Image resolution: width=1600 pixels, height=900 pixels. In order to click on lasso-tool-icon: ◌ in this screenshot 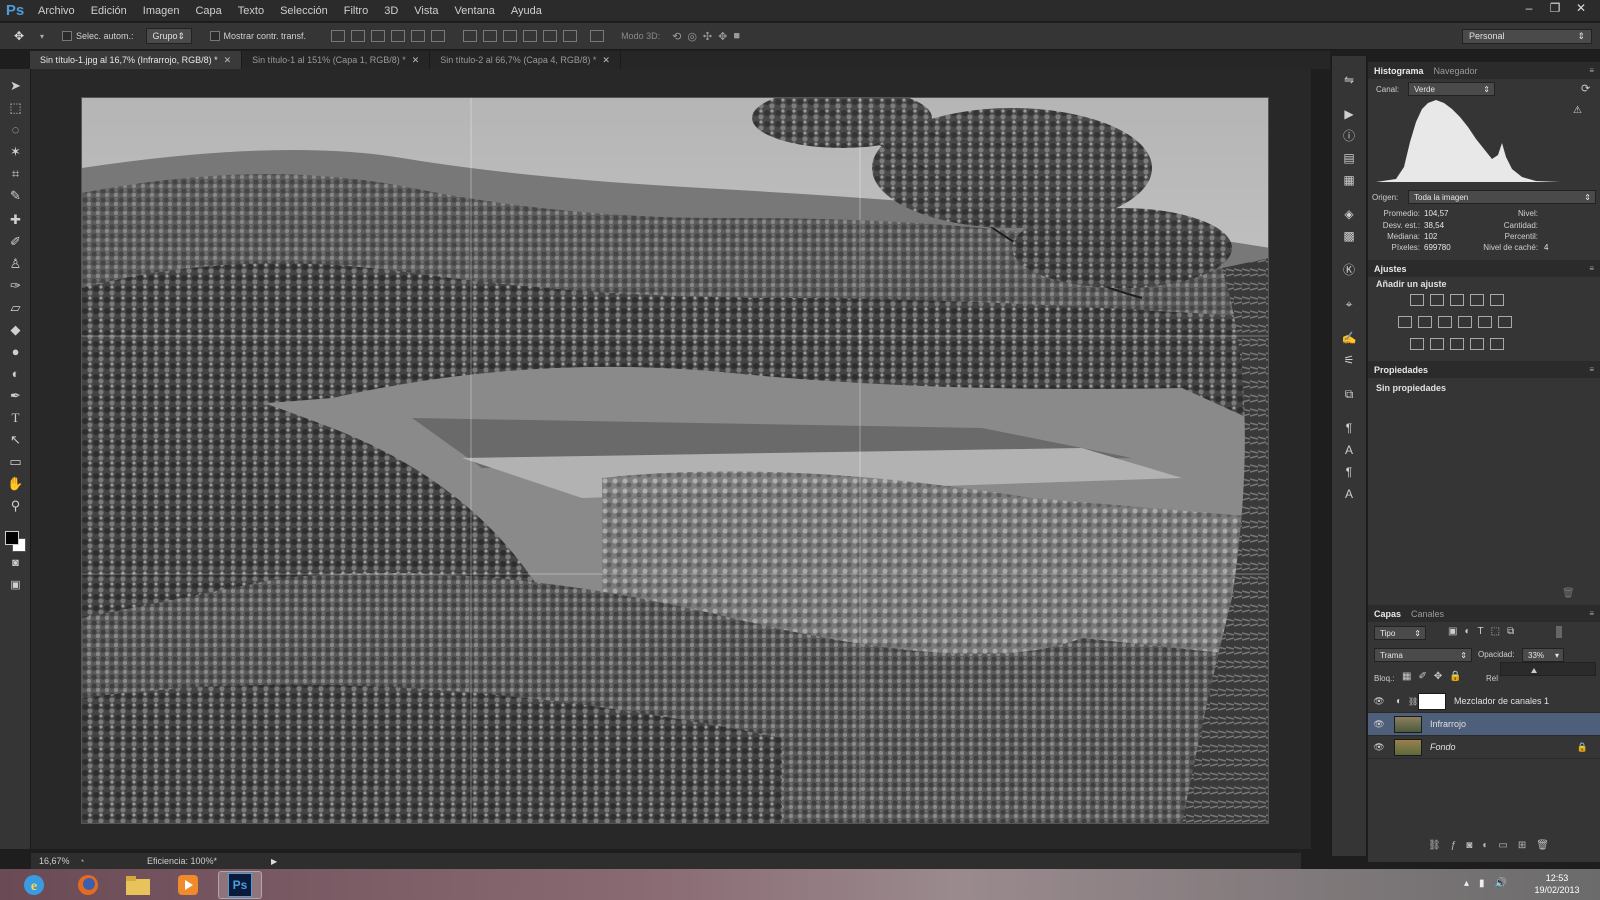, I will do `click(15, 129)`.